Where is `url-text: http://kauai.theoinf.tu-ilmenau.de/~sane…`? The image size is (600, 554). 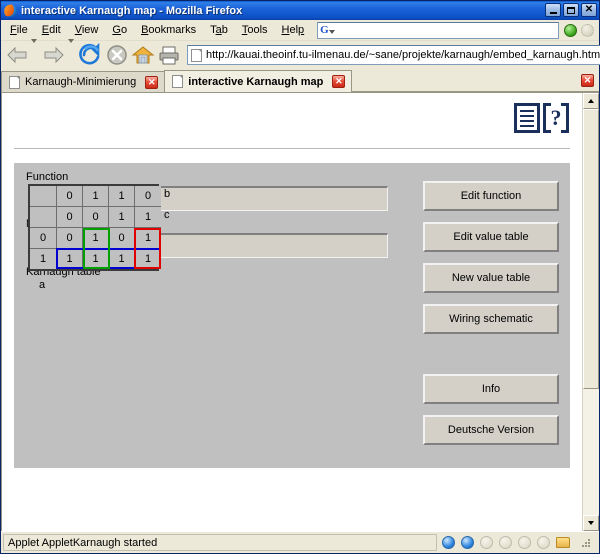 url-text: http://kauai.theoinf.tu-ilmenau.de/~sane… is located at coordinates (403, 55).